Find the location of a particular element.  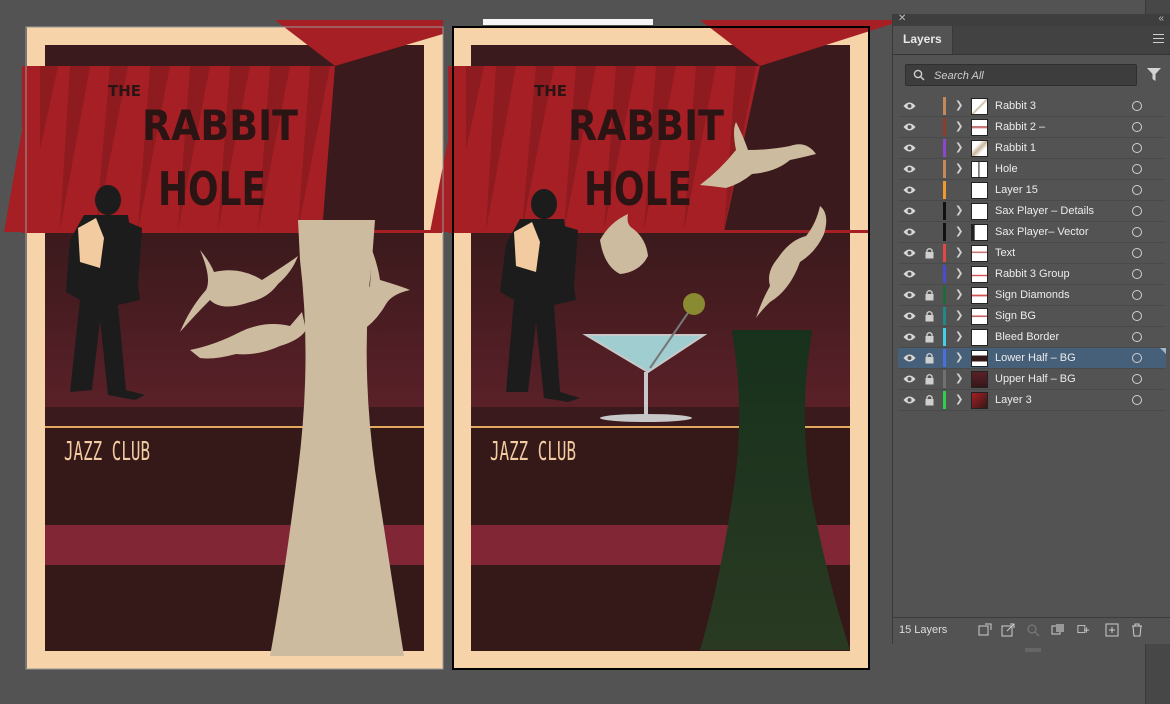

tab-layers: Layers is located at coordinates (923, 40).